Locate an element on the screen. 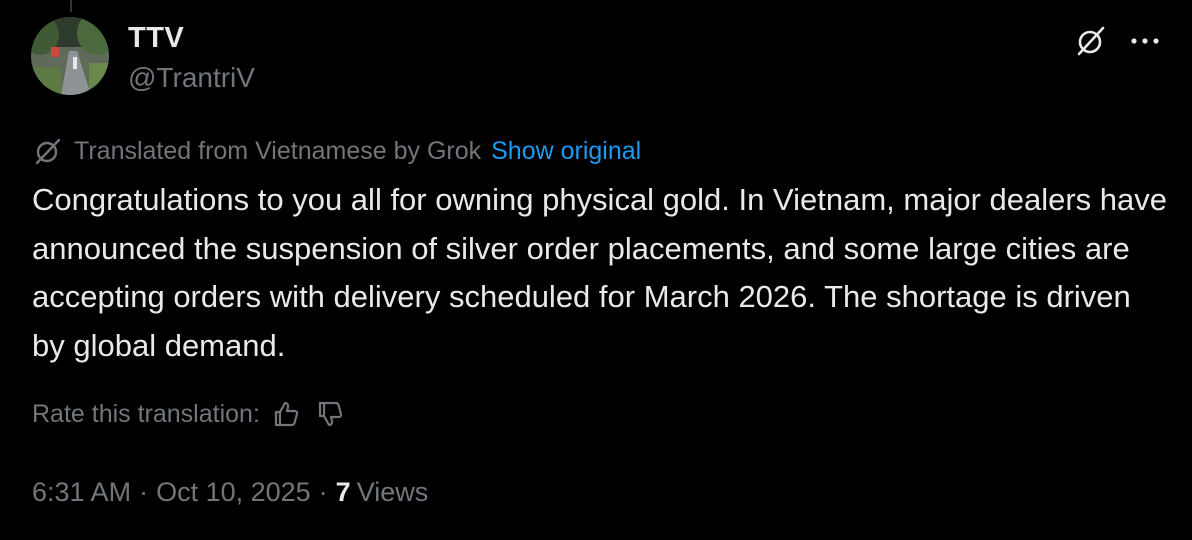 The width and height of the screenshot is (1192, 540). avatar-image is located at coordinates (70, 56).